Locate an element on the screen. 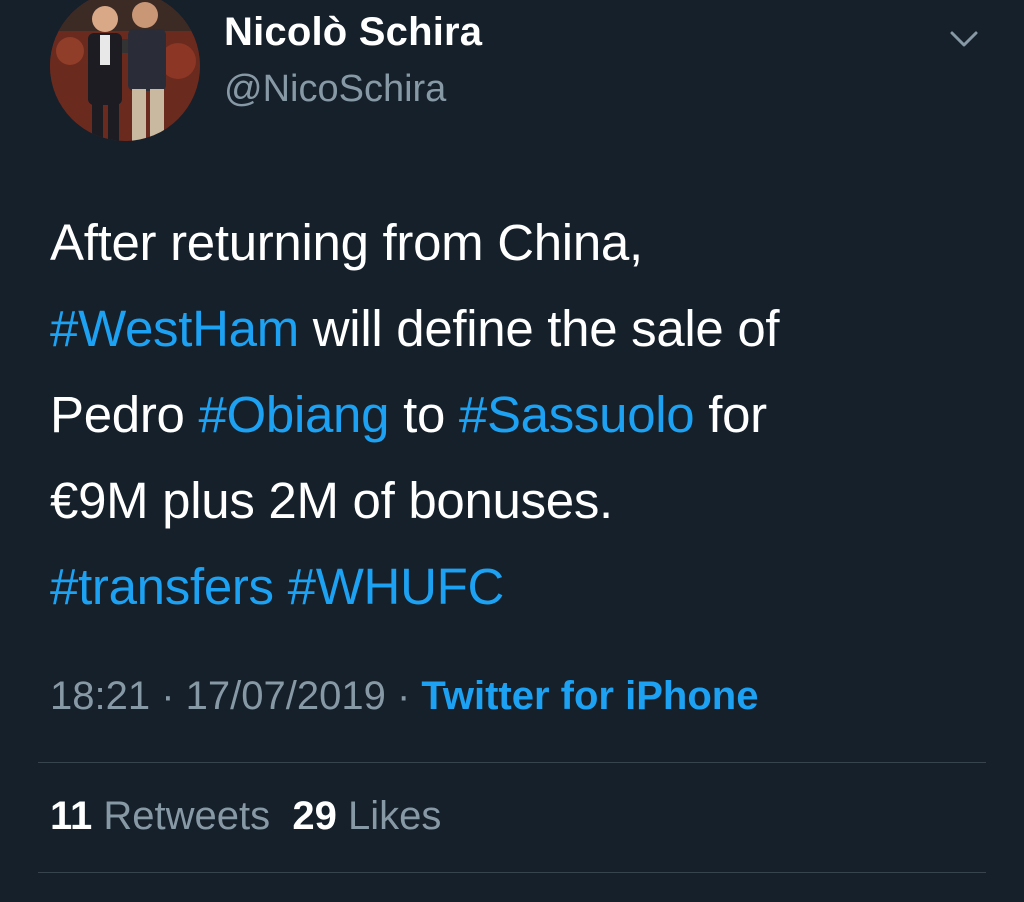 This screenshot has height=902, width=1024. avatar-photo is located at coordinates (125, 70).